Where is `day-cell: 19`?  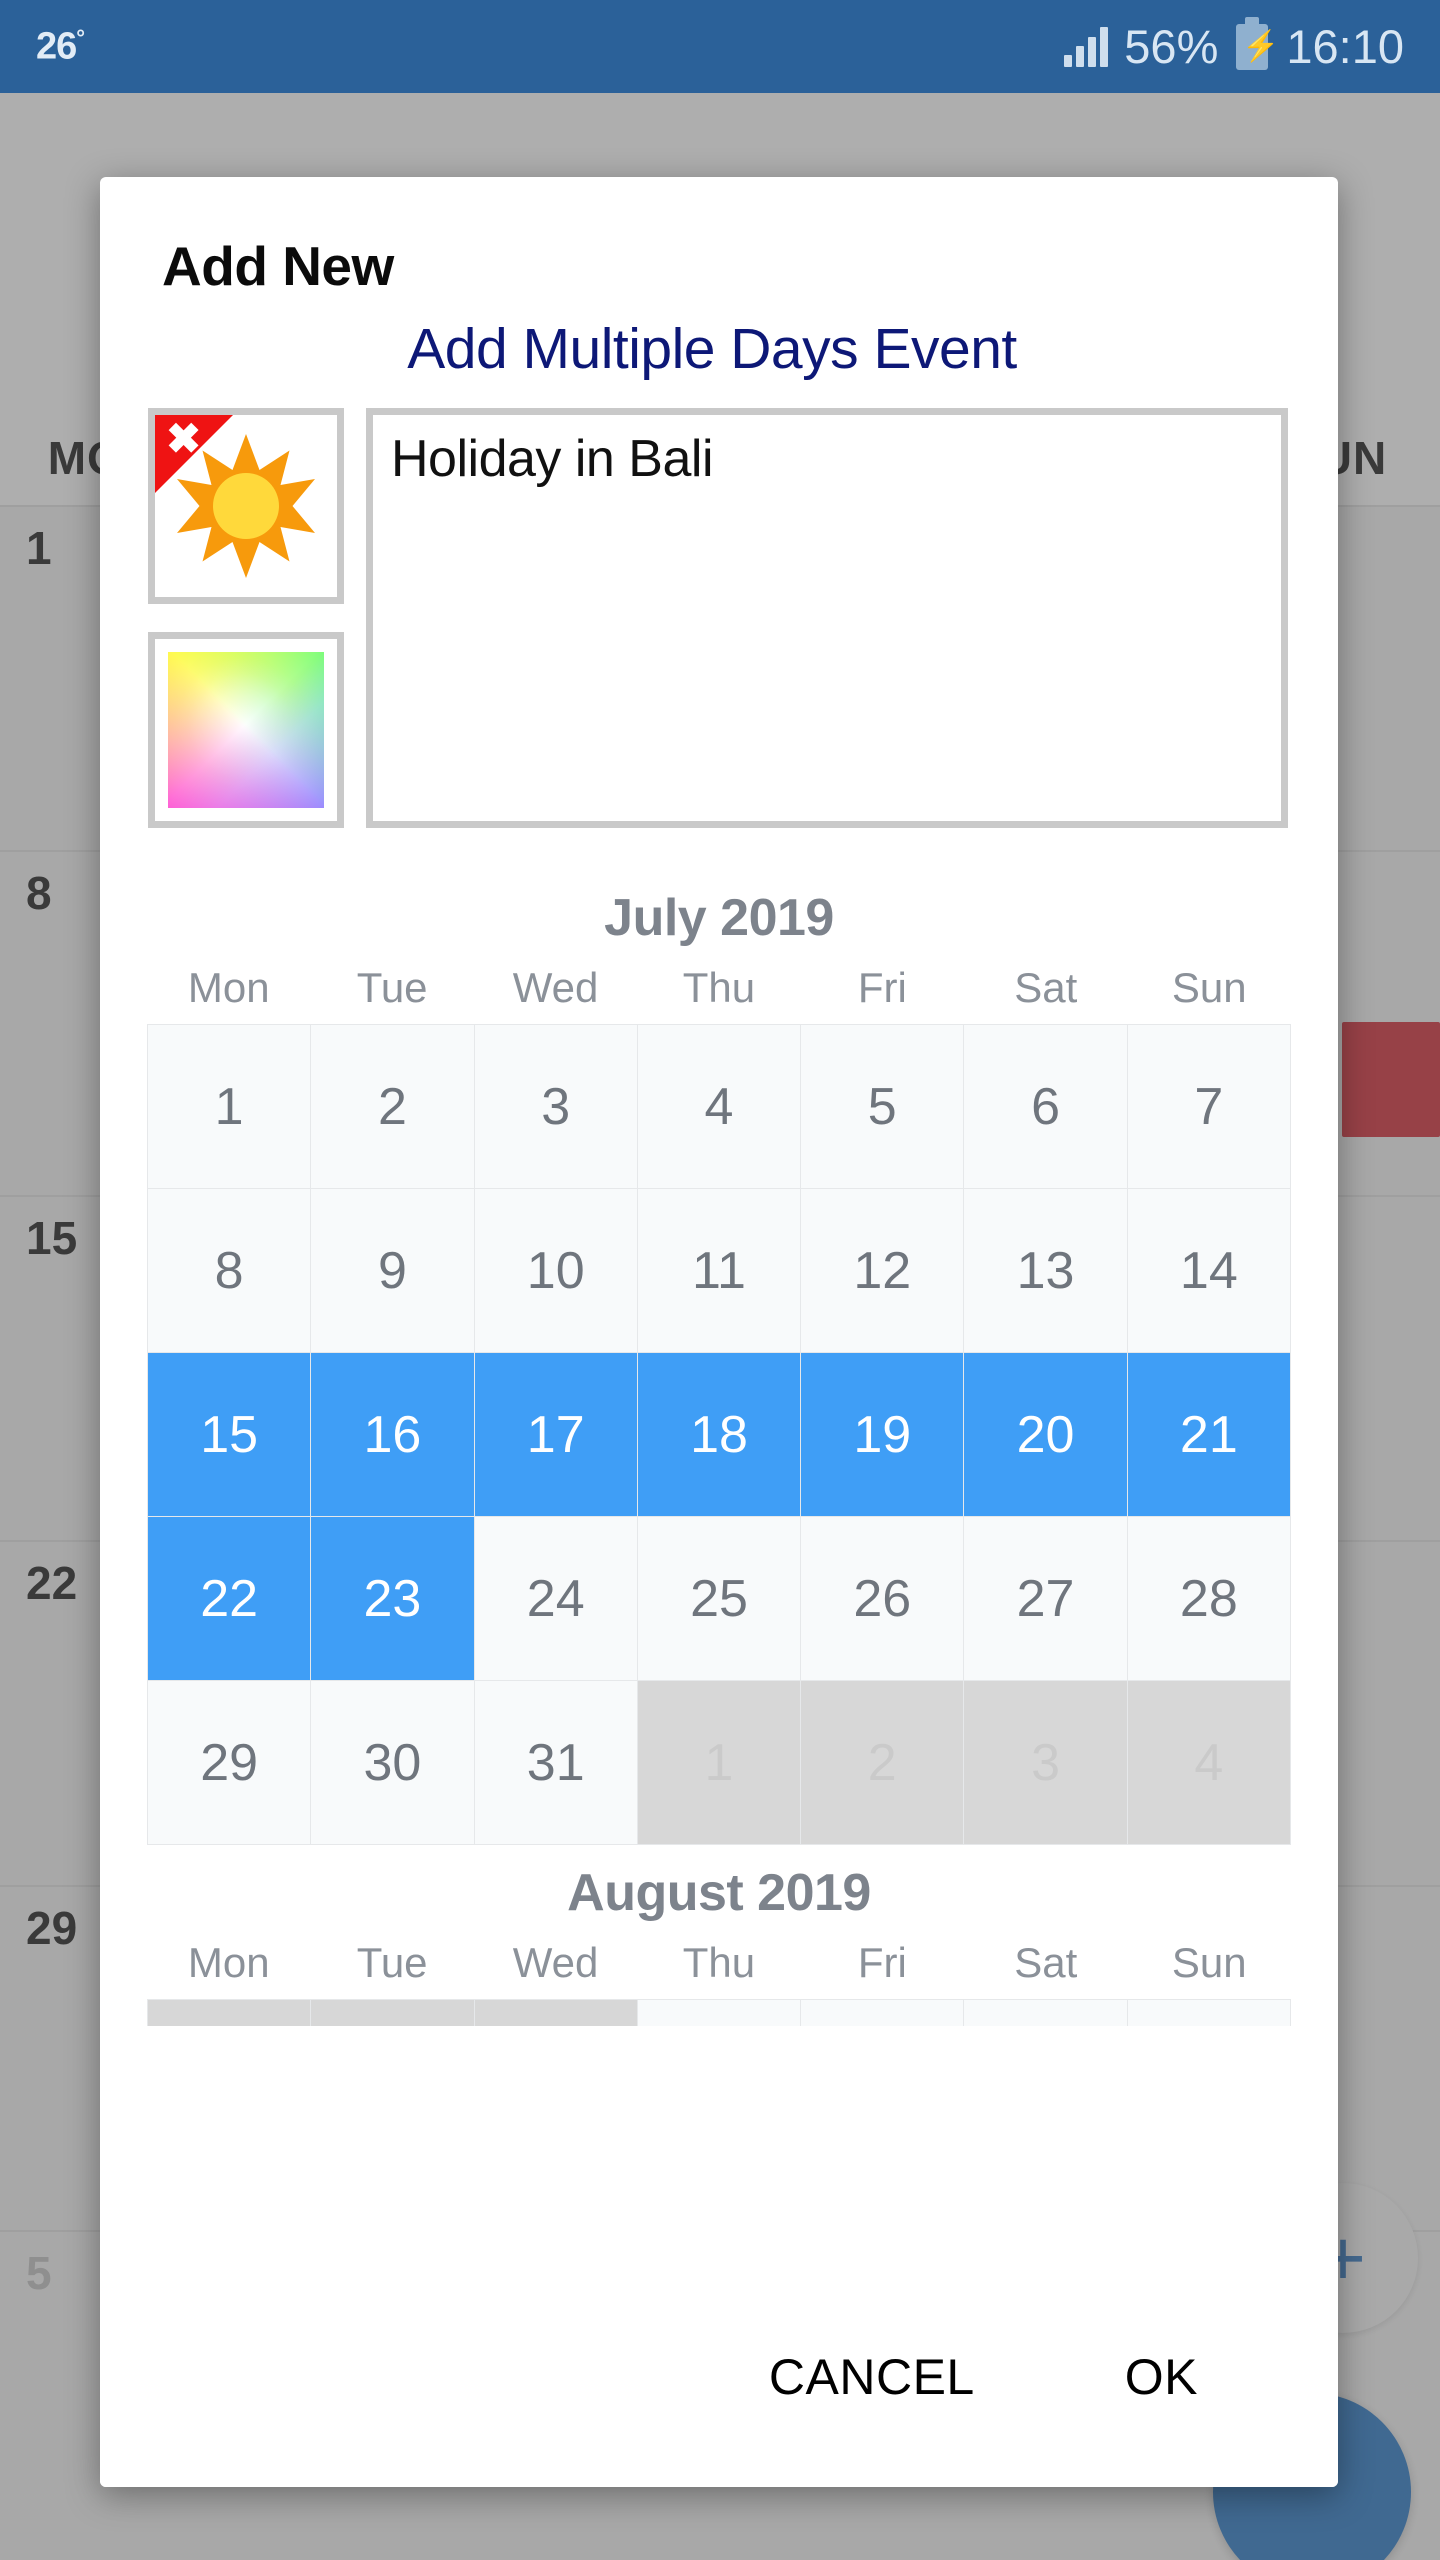
day-cell: 19 is located at coordinates (883, 1435).